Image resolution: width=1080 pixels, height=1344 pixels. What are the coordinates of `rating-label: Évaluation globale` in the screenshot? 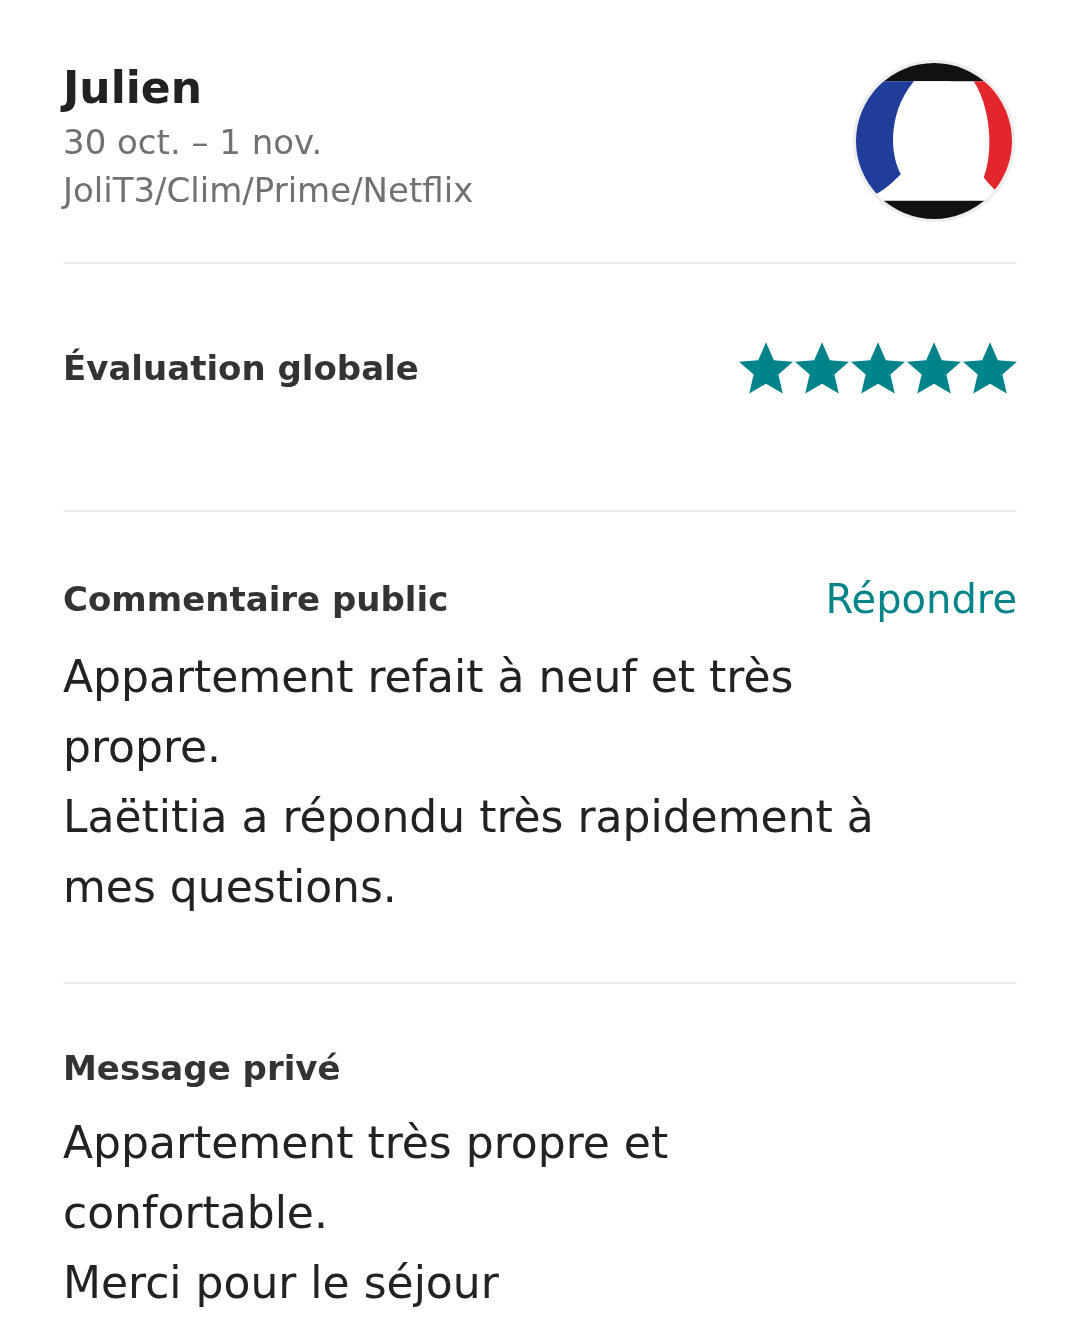 It's located at (241, 368).